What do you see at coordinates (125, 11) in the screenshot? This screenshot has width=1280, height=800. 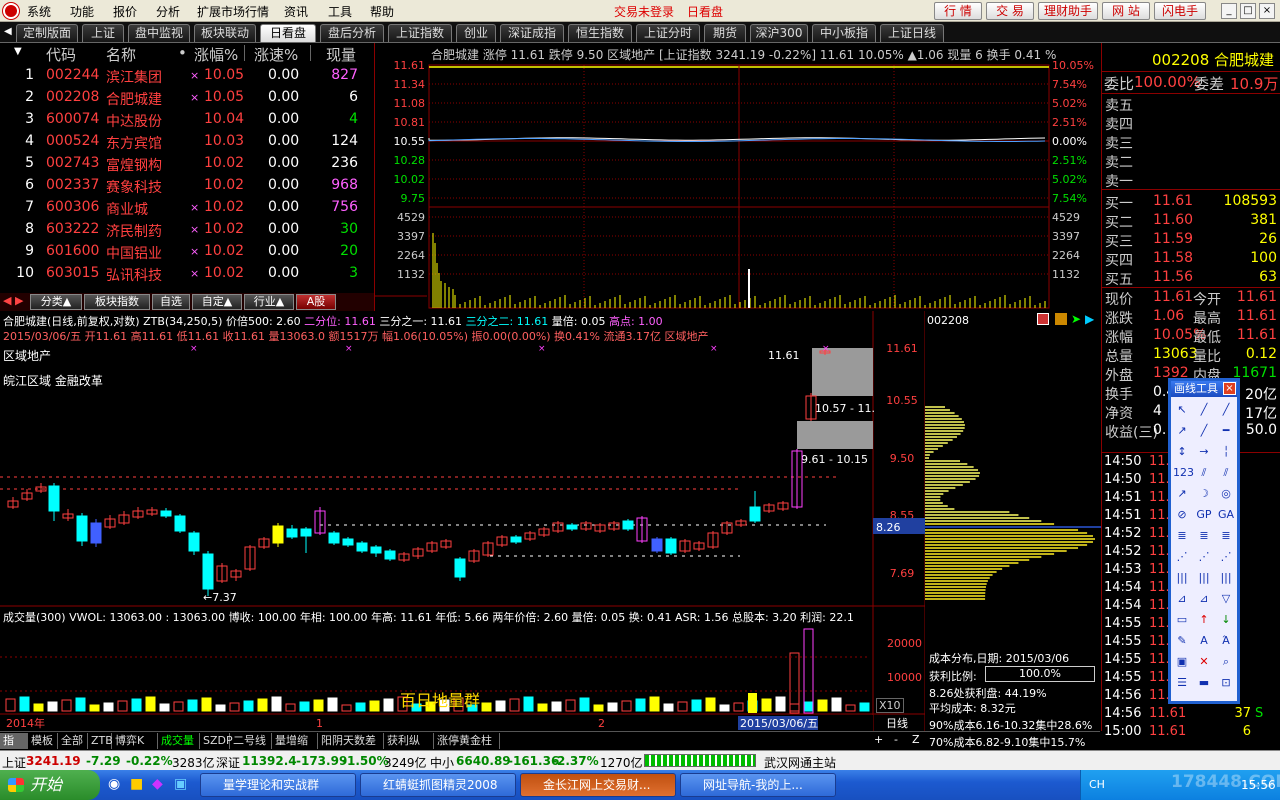 I see `menu-quote: 报价` at bounding box center [125, 11].